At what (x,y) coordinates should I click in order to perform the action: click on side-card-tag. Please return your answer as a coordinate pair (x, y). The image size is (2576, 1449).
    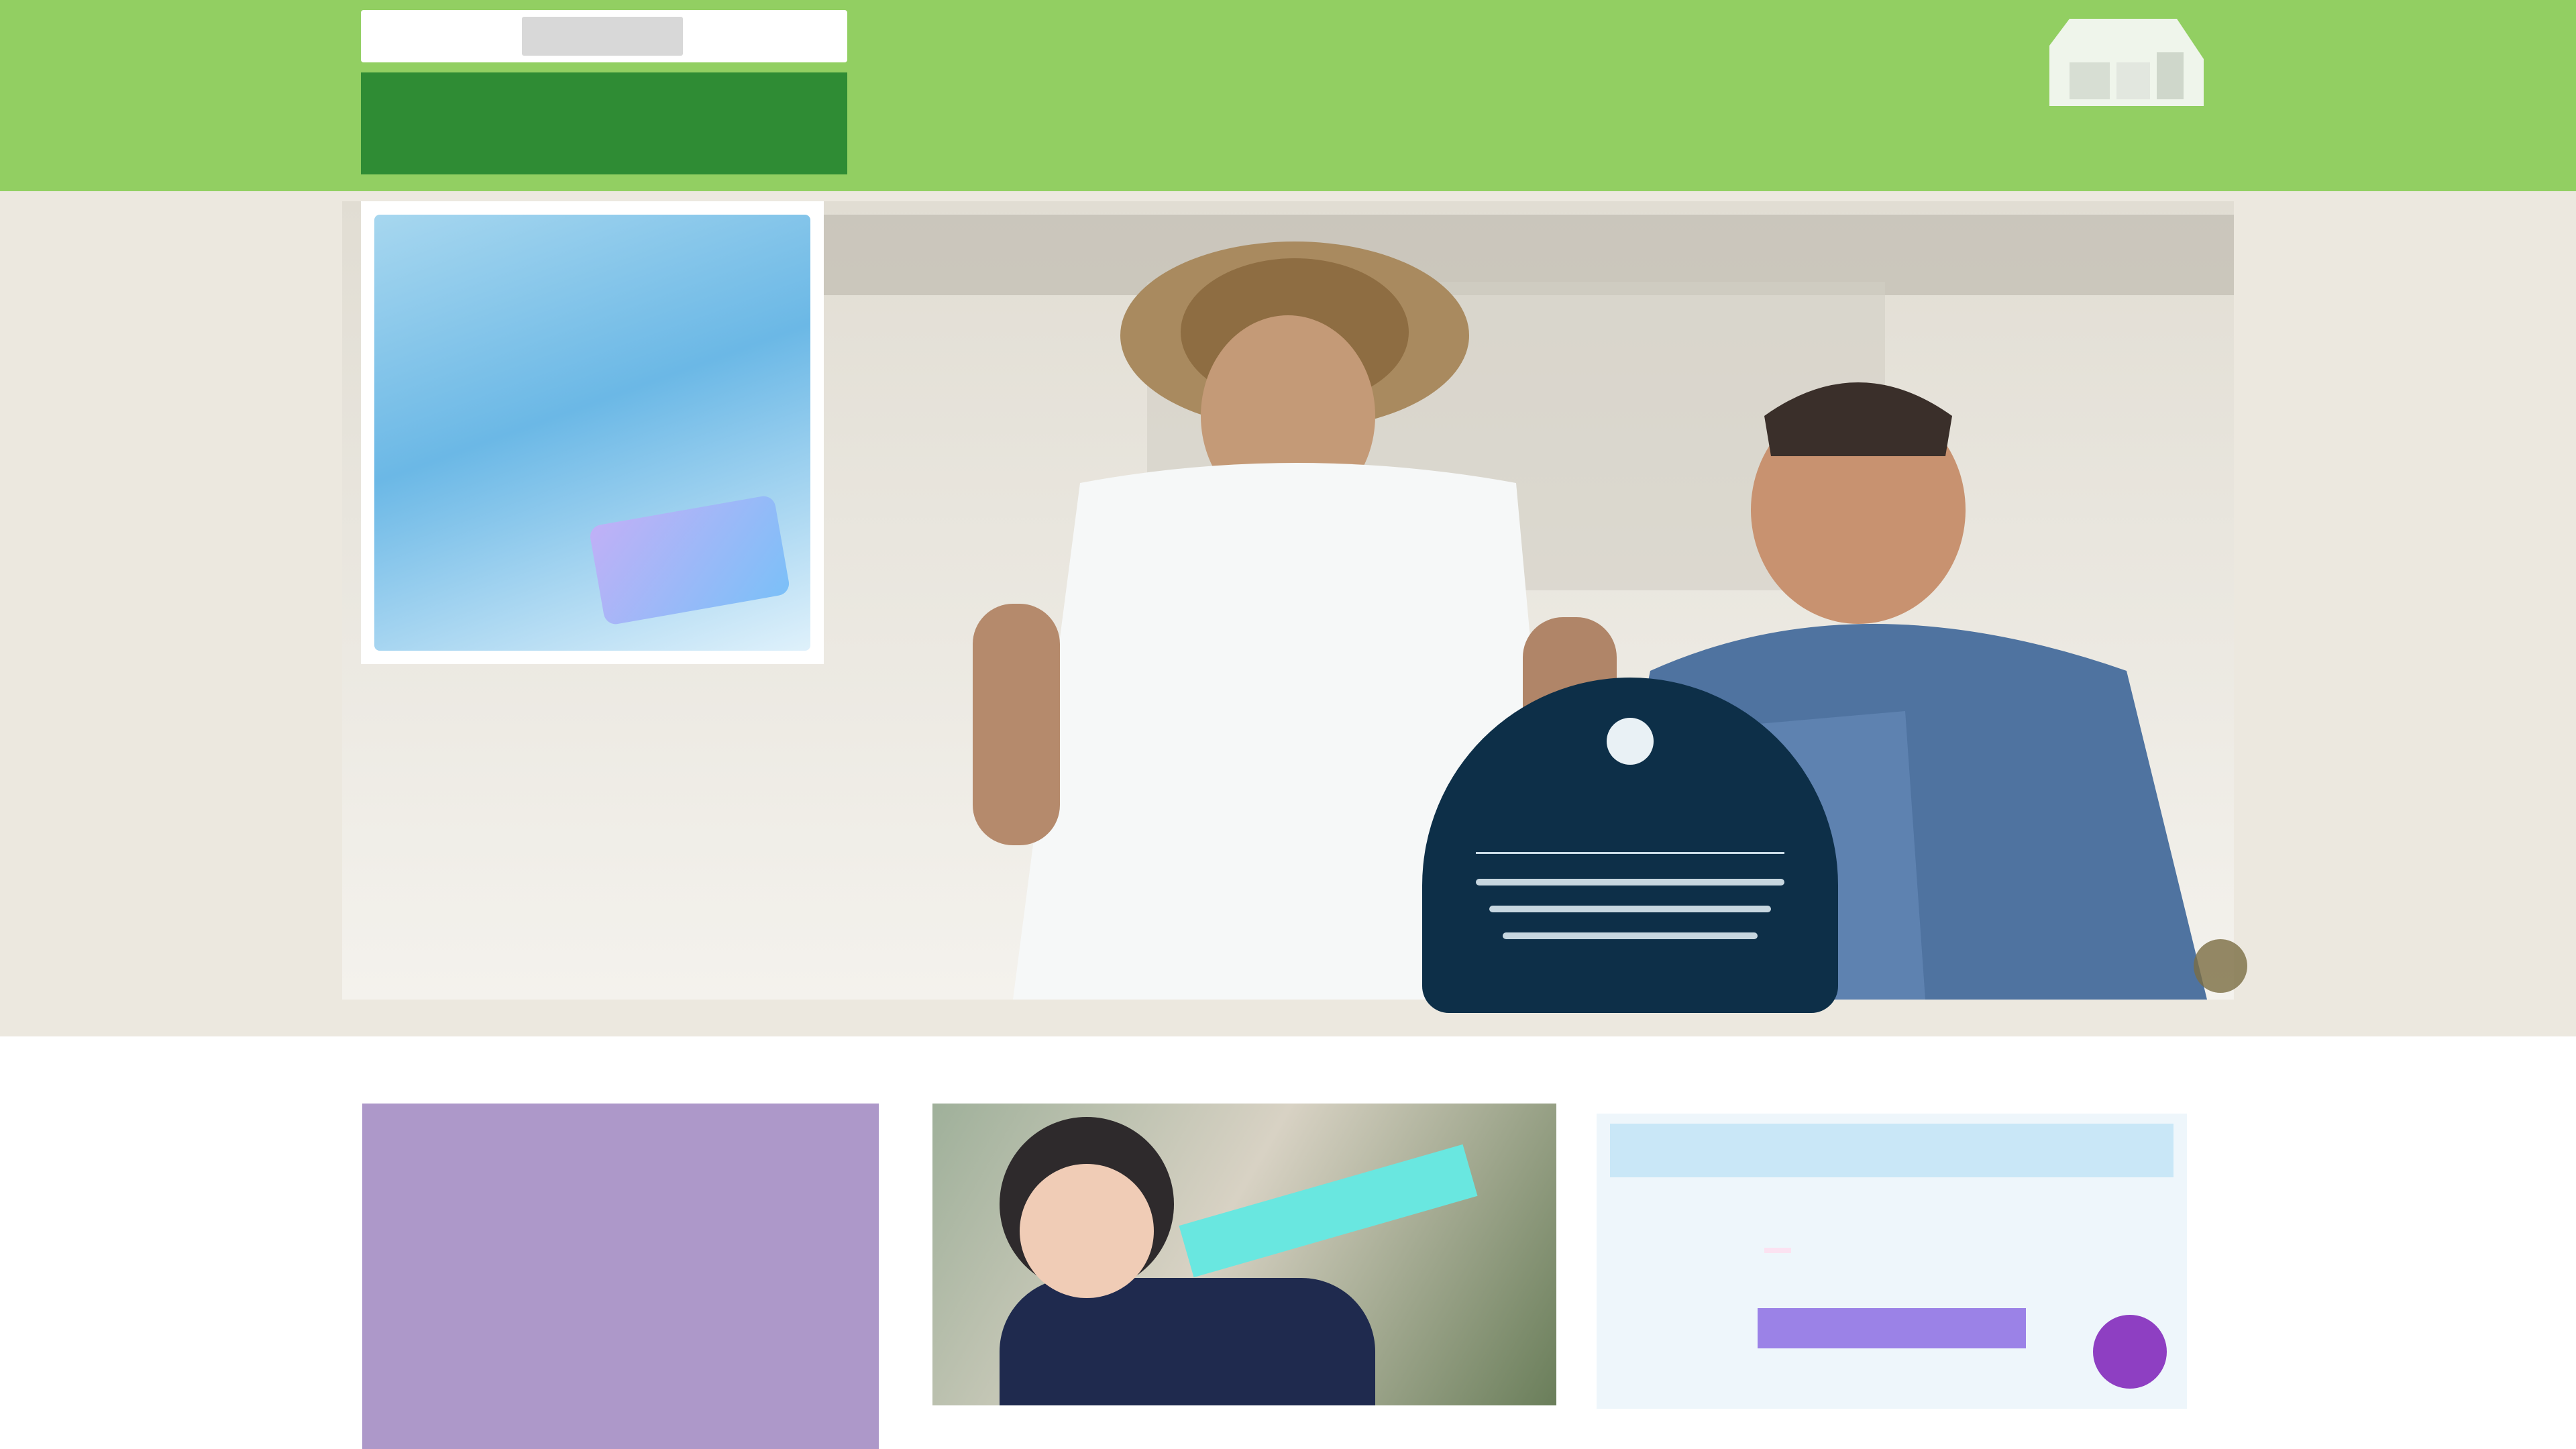
    Looking at the image, I should click on (689, 560).